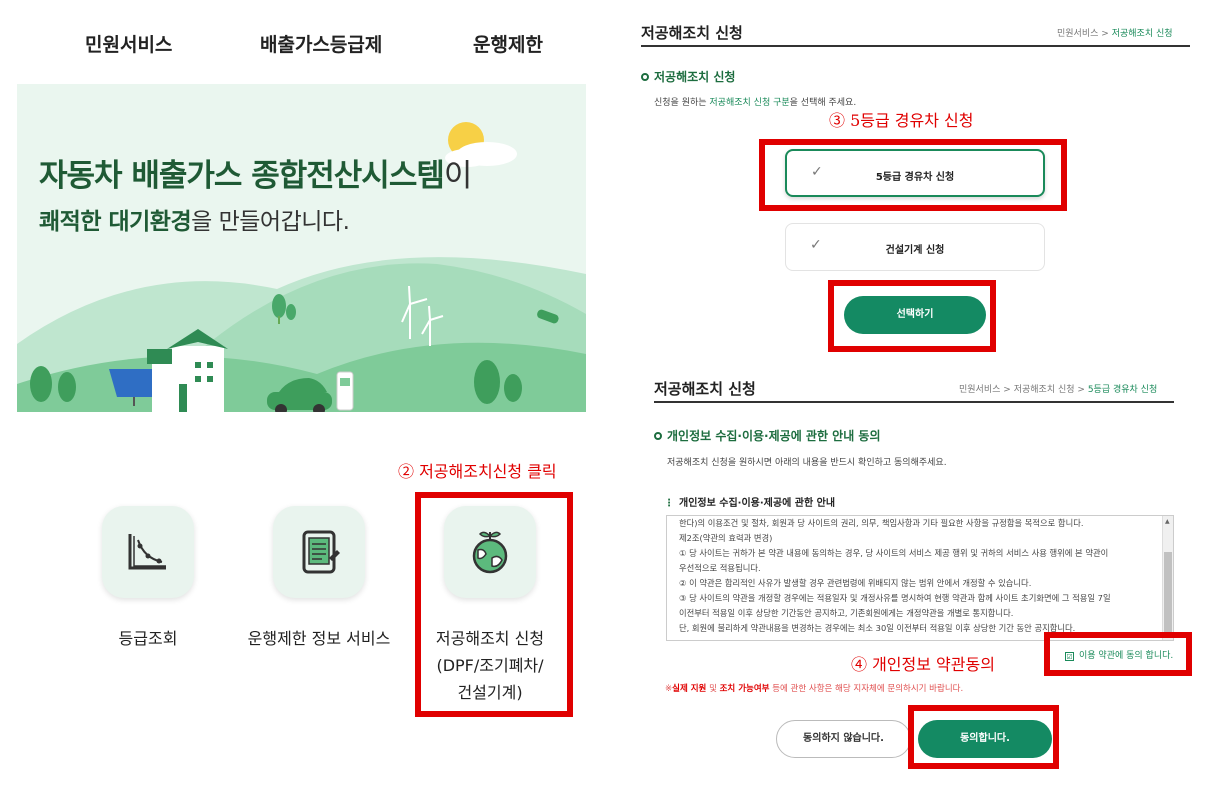 This screenshot has height=787, width=1226. Describe the element at coordinates (750, 503) in the screenshot. I see `terms-heading: ⋮ 개인정보 수집·이용·제공에 관한 안내` at that location.